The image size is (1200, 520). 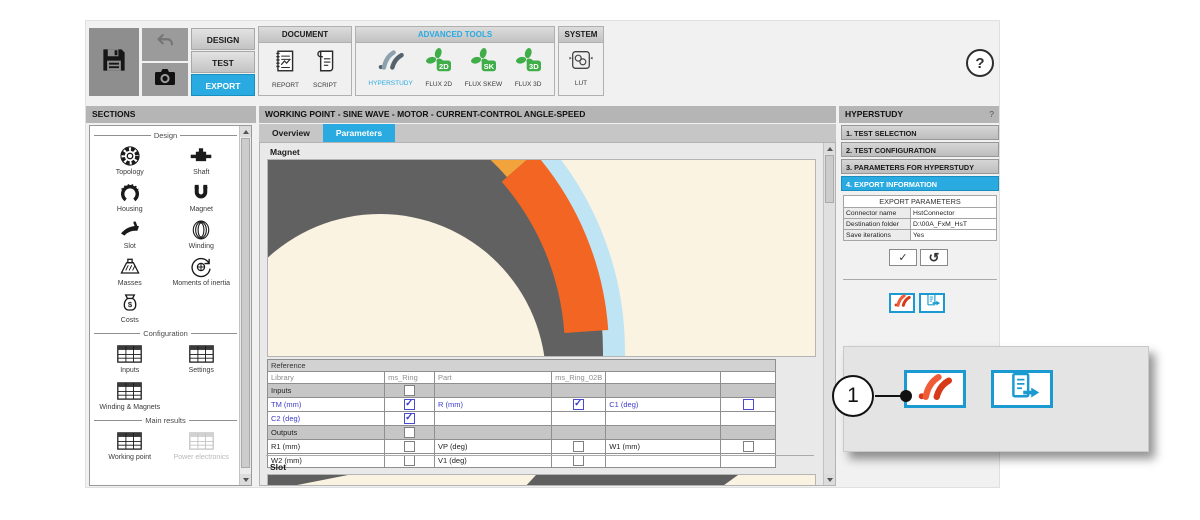 What do you see at coordinates (223, 39) in the screenshot?
I see `tab-design: DESIGN` at bounding box center [223, 39].